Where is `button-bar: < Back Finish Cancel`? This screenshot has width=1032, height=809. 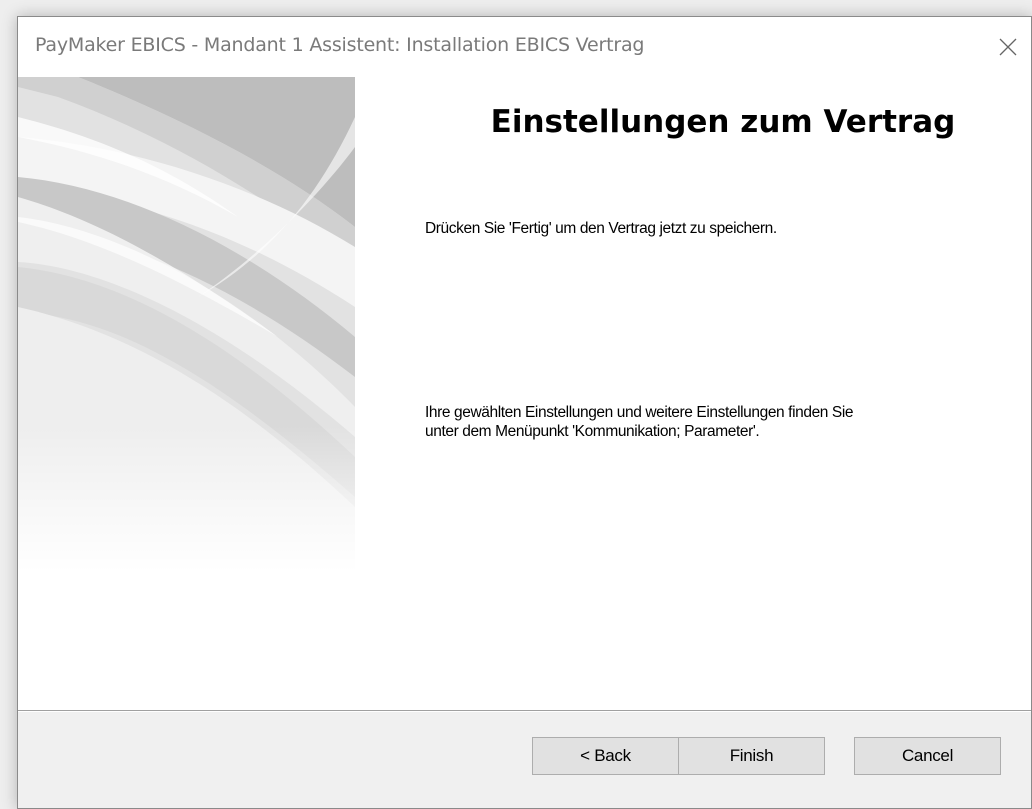 button-bar: < Back Finish Cancel is located at coordinates (524, 756).